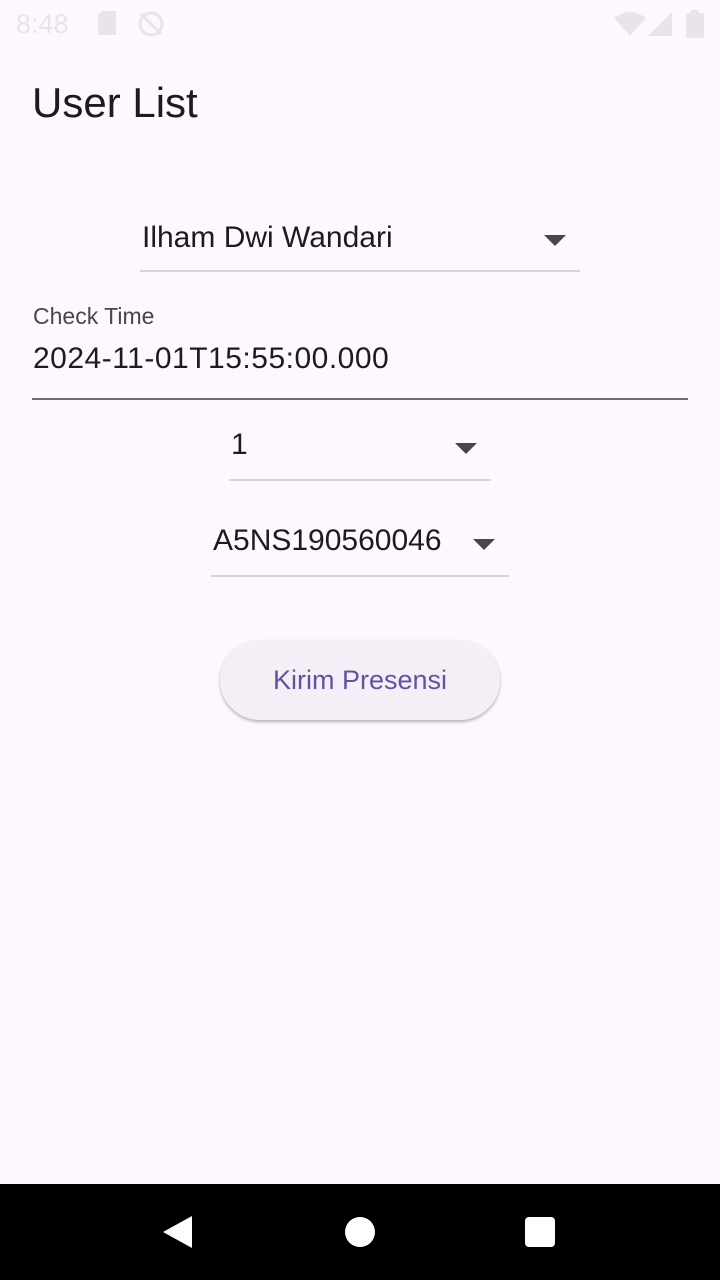 The width and height of the screenshot is (720, 1280). I want to click on sd-card-icon, so click(107, 25).